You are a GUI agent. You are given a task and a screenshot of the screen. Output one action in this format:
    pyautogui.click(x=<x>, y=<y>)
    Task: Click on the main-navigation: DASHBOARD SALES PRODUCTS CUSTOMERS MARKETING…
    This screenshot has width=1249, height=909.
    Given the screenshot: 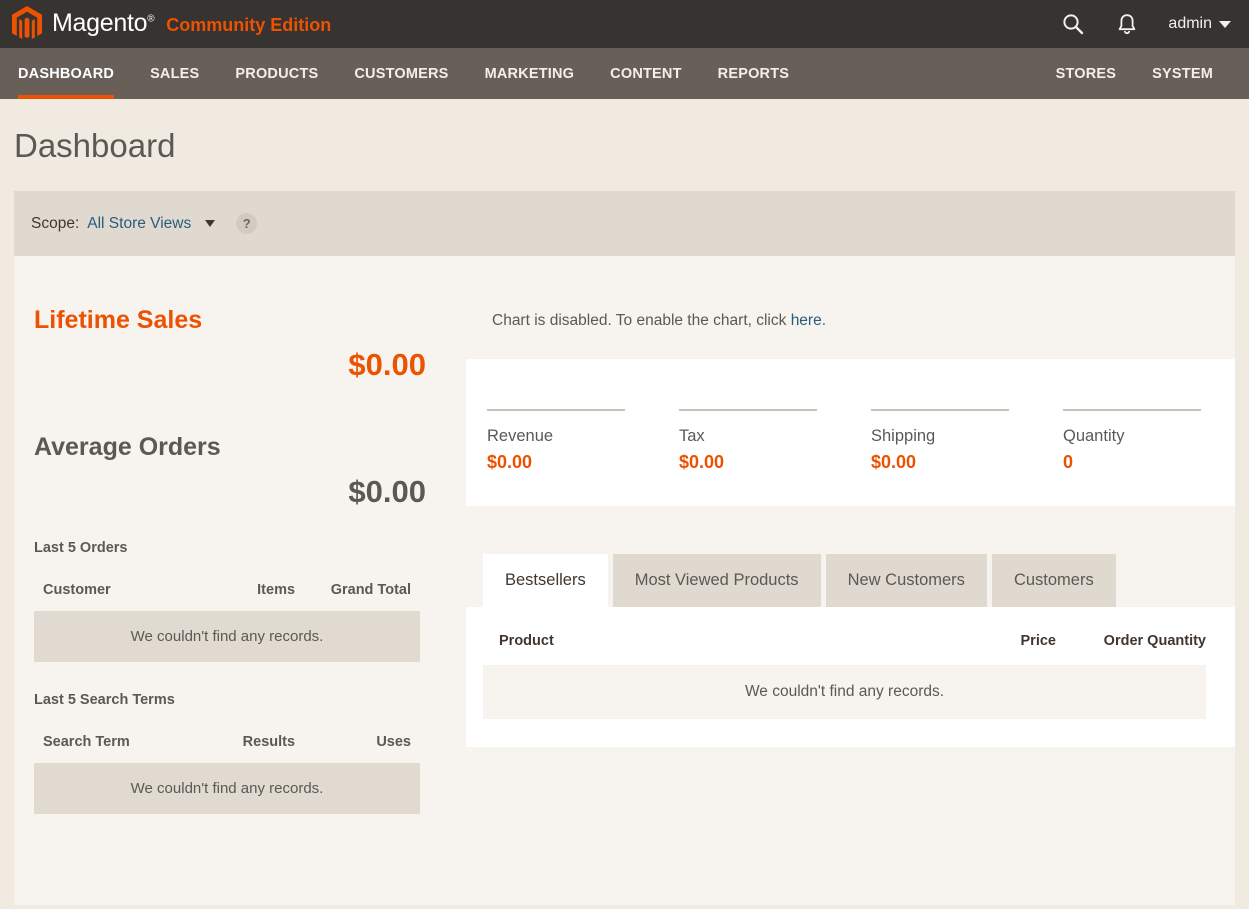 What is the action you would take?
    pyautogui.click(x=624, y=73)
    